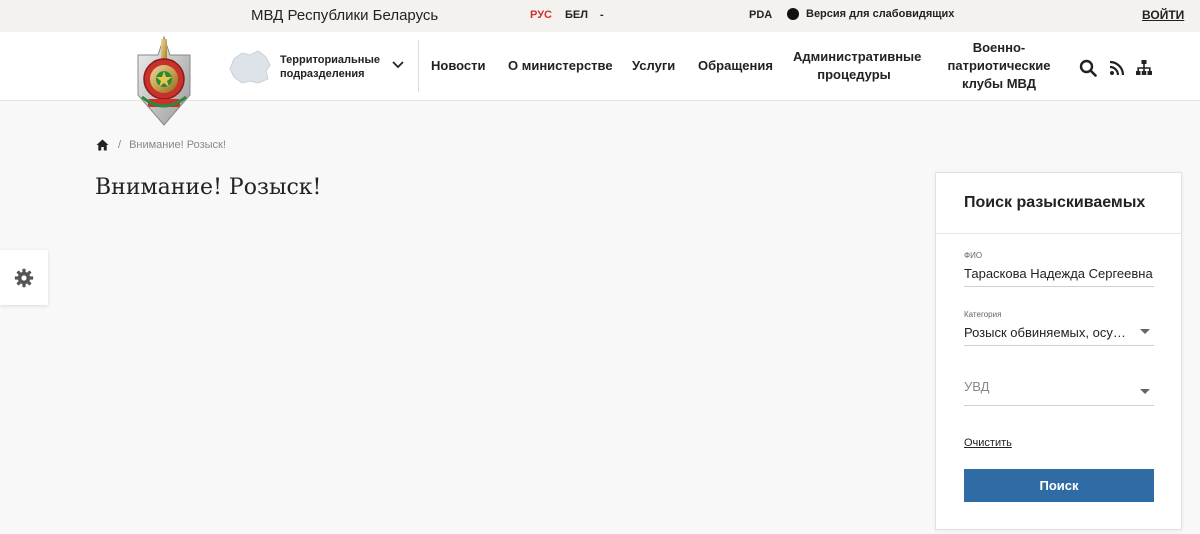  What do you see at coordinates (1058, 233) in the screenshot?
I see `panel-divider` at bounding box center [1058, 233].